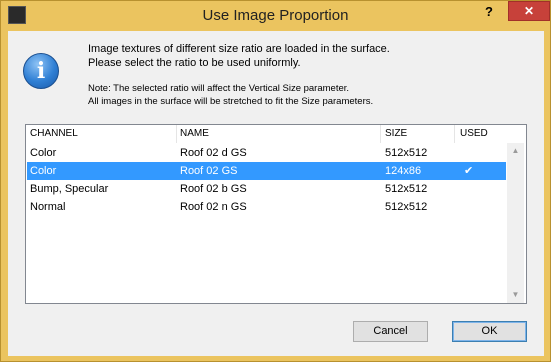 This screenshot has height=362, width=551. Describe the element at coordinates (41, 71) in the screenshot. I see `info-icon: i` at that location.